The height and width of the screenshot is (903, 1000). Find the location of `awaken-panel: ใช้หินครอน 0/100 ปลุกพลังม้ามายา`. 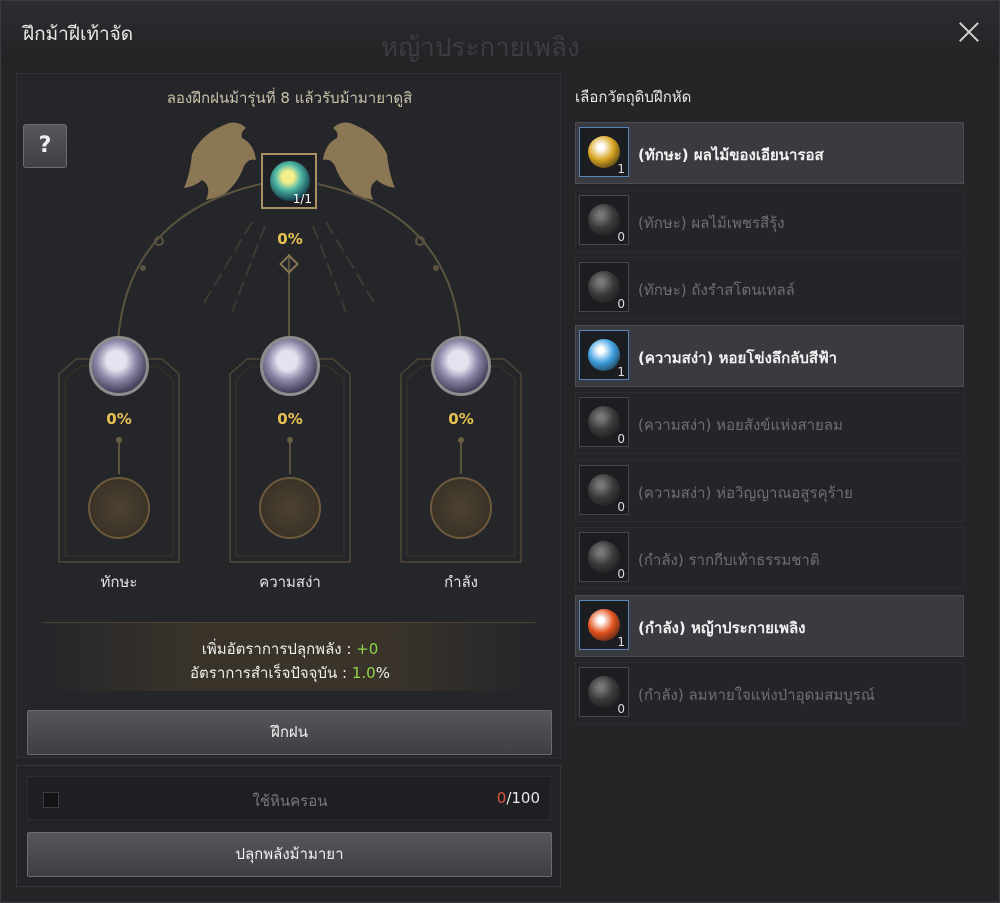

awaken-panel: ใช้หินครอน 0/100 ปลุกพลังม้ามายา is located at coordinates (288, 826).